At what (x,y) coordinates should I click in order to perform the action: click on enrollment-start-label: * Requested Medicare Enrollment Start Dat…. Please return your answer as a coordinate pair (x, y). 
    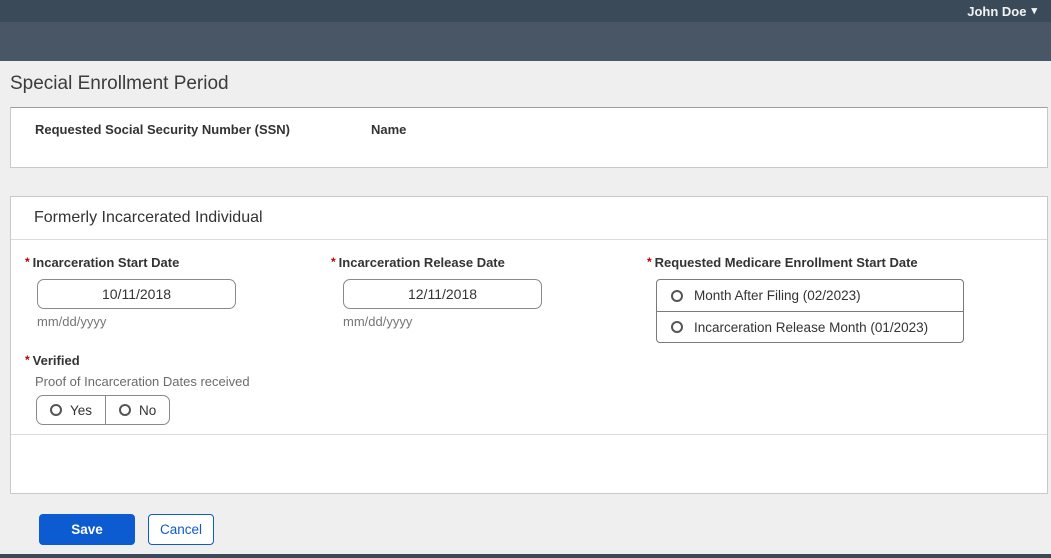
    Looking at the image, I should click on (782, 262).